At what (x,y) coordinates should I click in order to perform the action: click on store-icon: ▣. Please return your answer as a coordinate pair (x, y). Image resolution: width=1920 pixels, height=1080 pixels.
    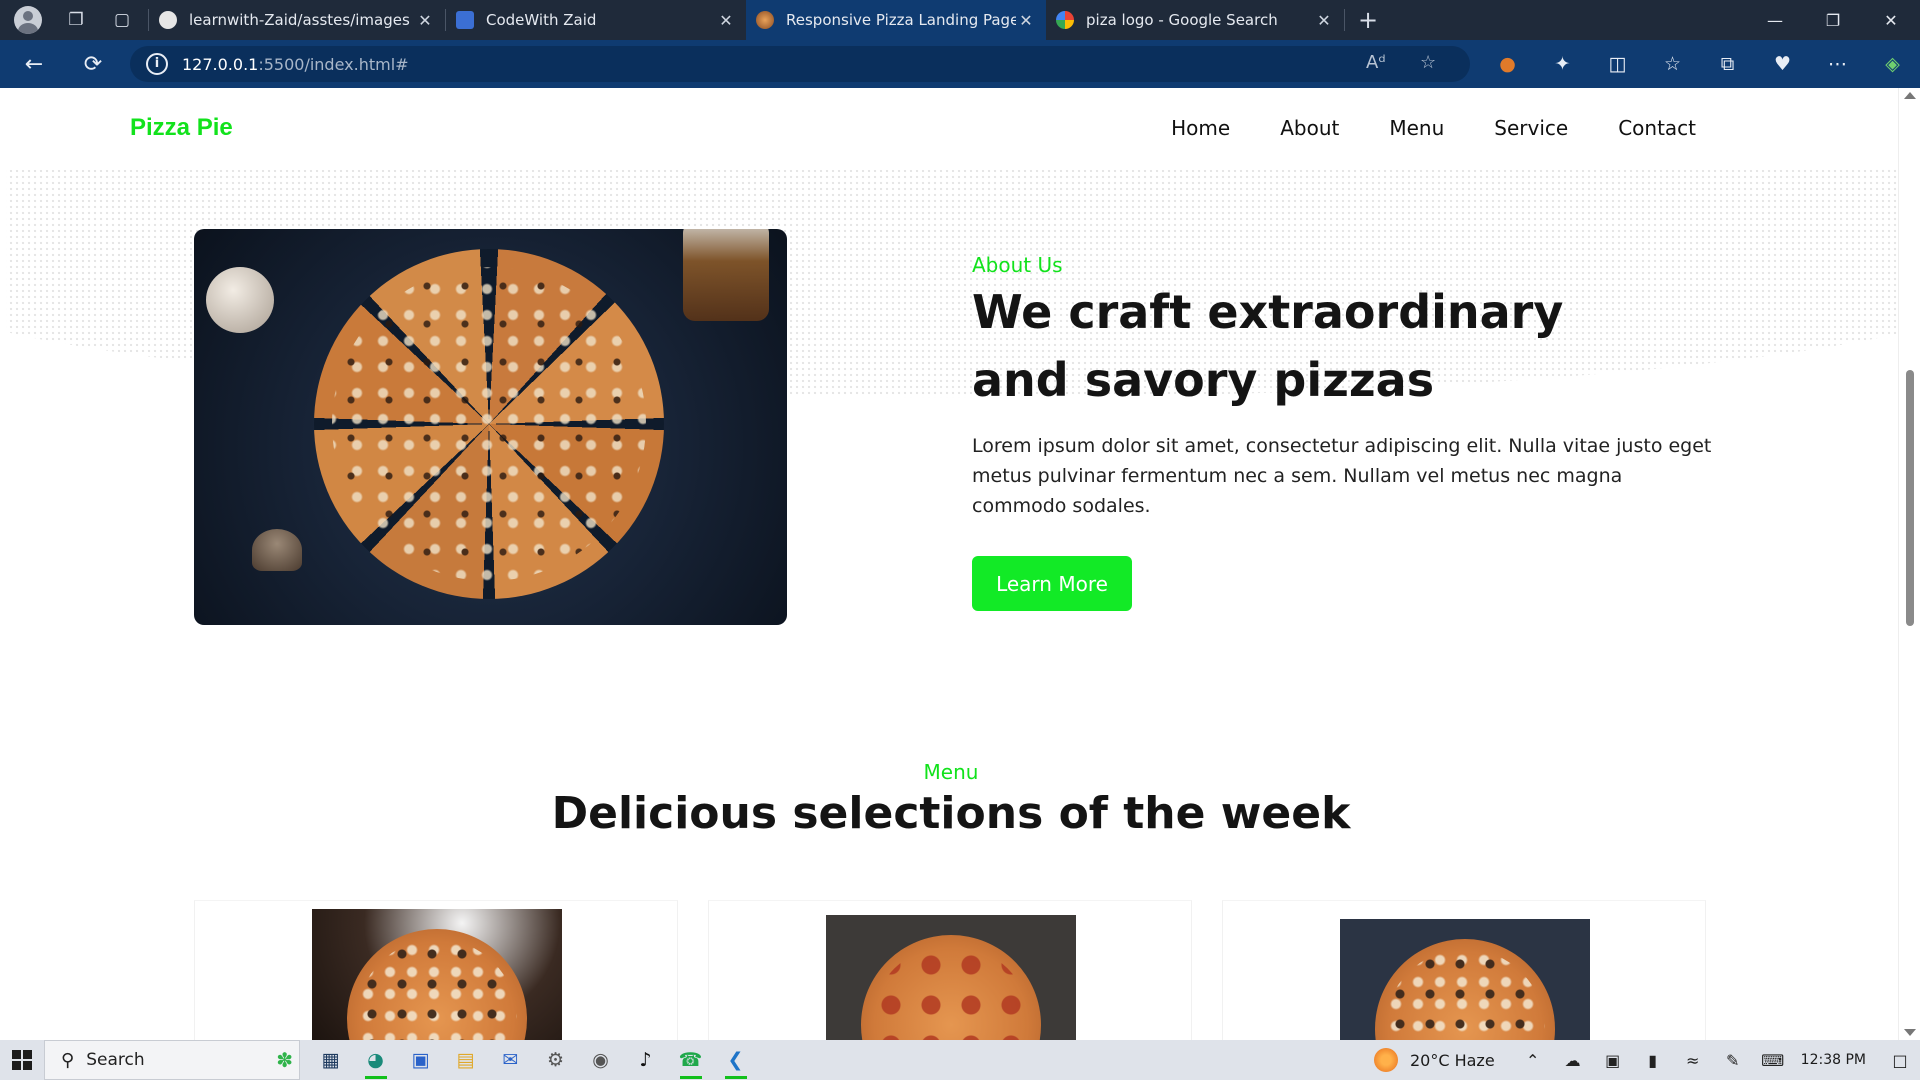
    Looking at the image, I should click on (420, 1060).